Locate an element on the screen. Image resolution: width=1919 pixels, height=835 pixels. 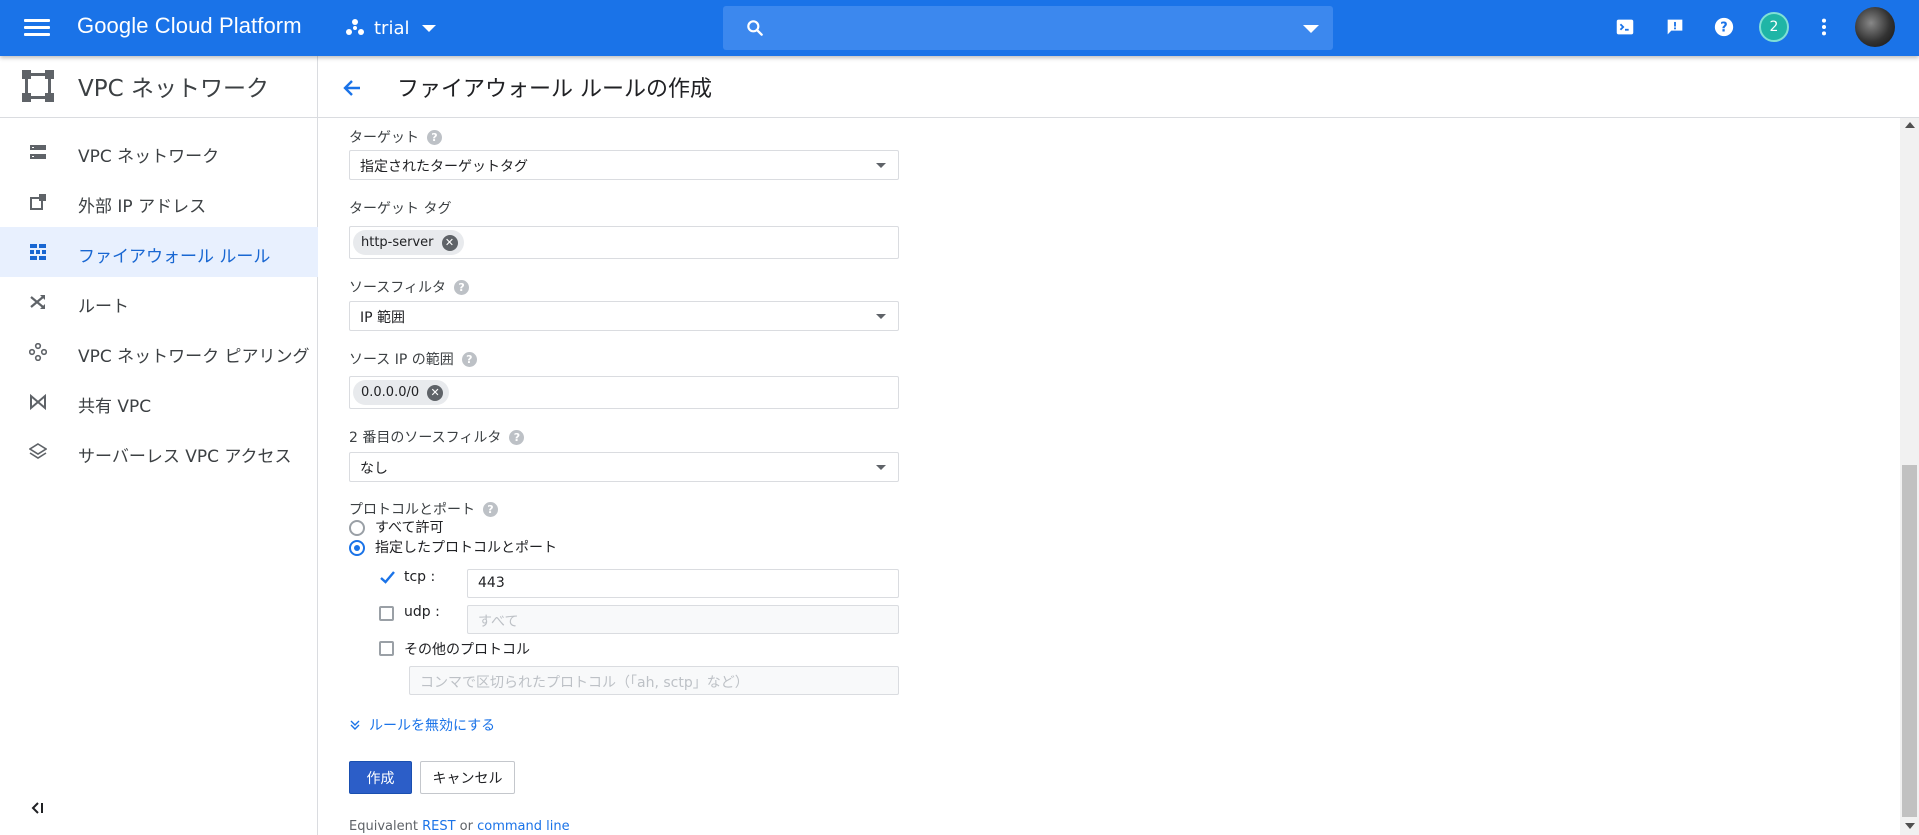
sidebar-item-peering: VPC ネットワーク ピアリング is located at coordinates (159, 352).